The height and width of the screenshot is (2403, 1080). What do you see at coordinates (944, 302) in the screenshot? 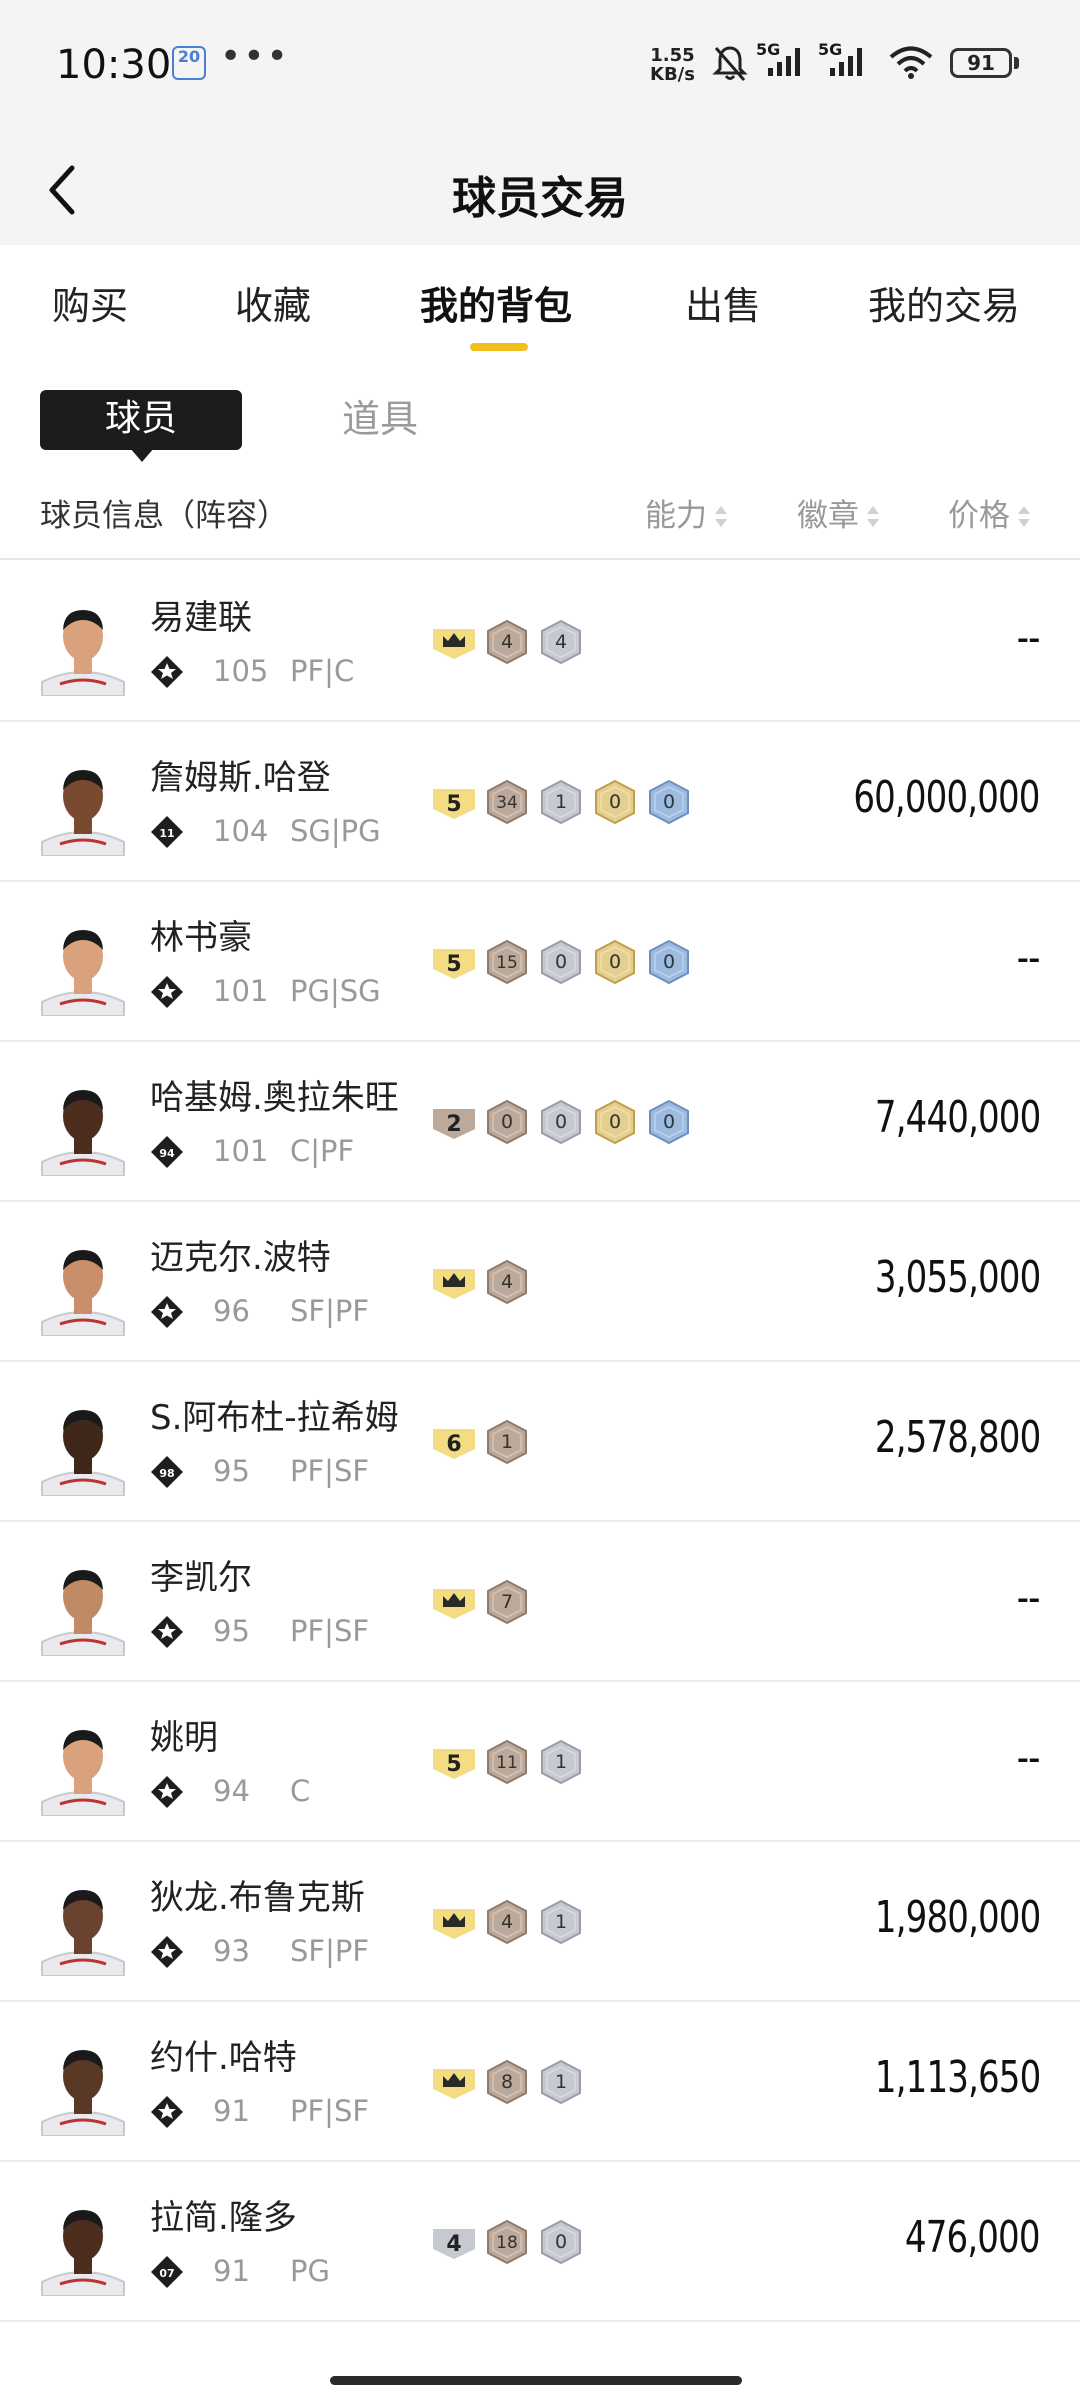
I see `tab-my-trades: 我的交易` at bounding box center [944, 302].